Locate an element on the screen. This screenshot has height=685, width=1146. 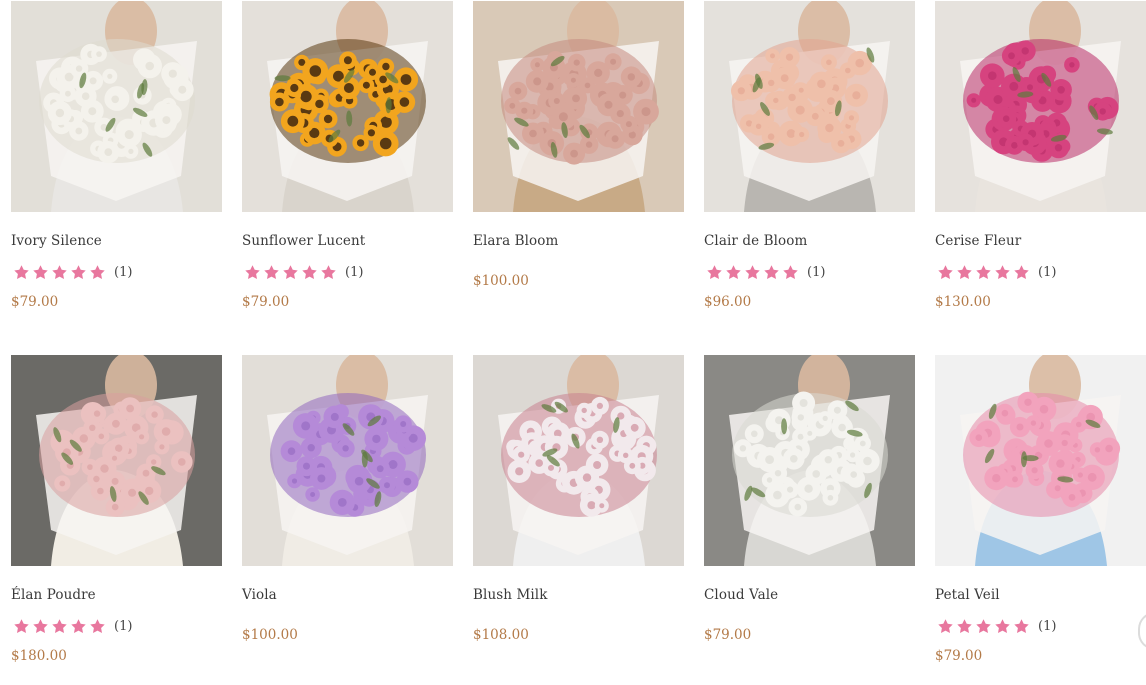
product-card: Sunflower Lucent (1) $79.00 is located at coordinates (347, 166).